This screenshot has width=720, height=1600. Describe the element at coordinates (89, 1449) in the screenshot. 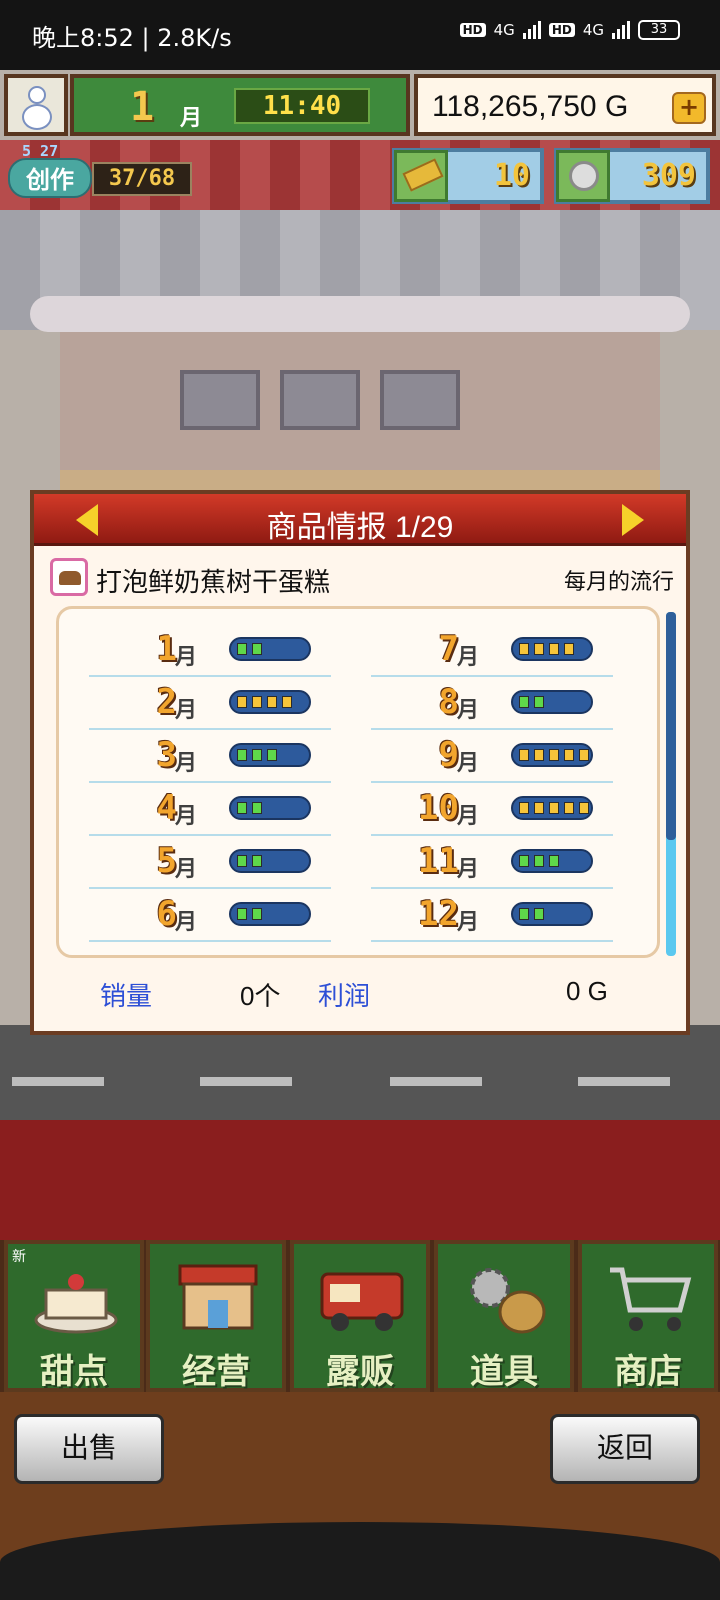

I see `sell-button: 出售` at that location.